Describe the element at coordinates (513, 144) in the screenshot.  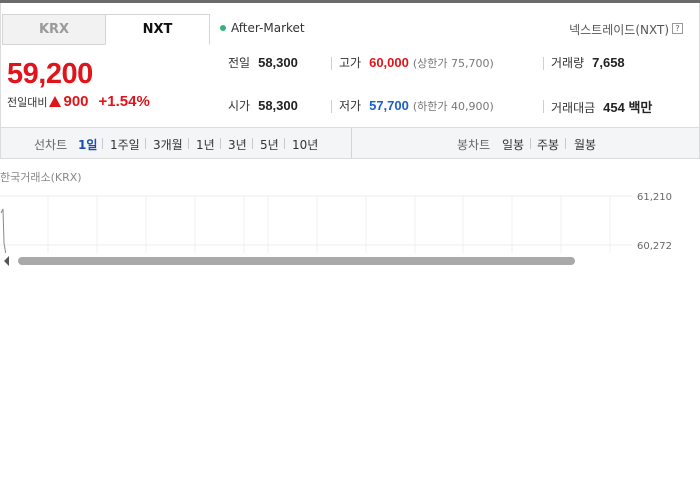
I see `candle-daily: 일봉` at that location.